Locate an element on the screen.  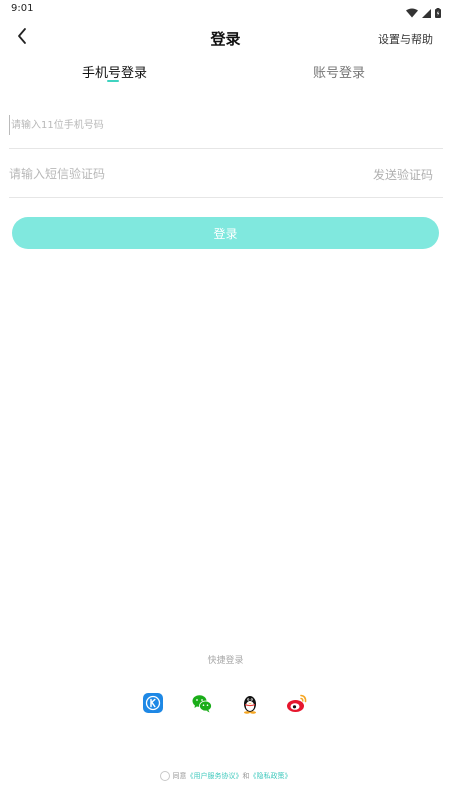
terms-link: 《用户服务协议》 is located at coordinates (215, 776).